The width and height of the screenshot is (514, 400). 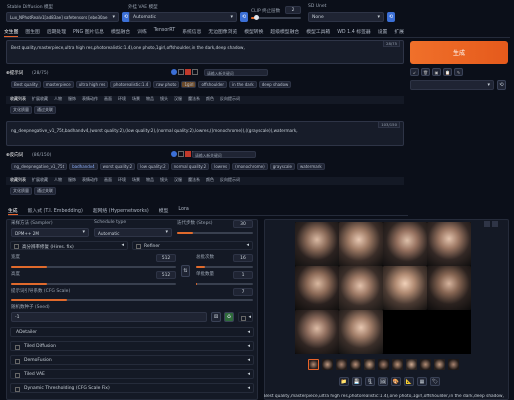 I want to click on tab-tensorrt: TensorRT, so click(x=164, y=32).